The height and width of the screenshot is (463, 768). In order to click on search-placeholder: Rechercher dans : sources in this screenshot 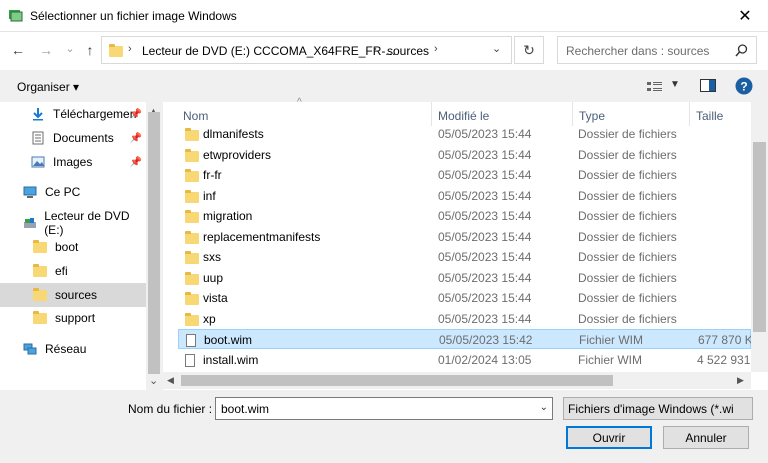, I will do `click(638, 51)`.